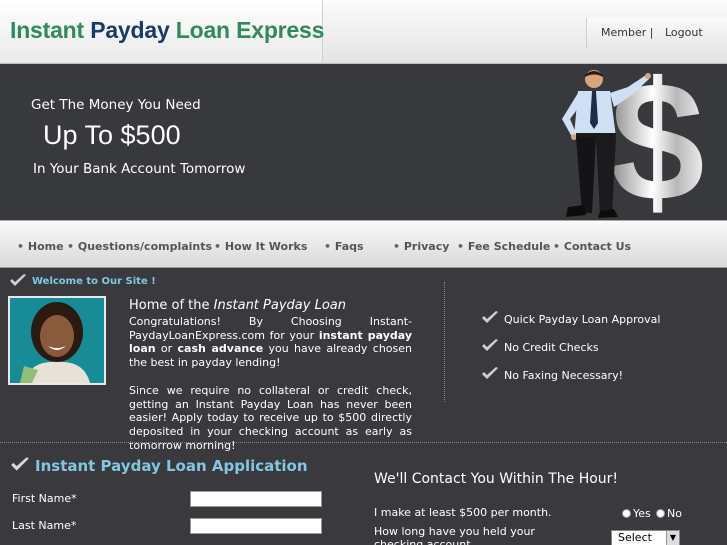  I want to click on banner-tagline-amount: Up To $500, so click(112, 135).